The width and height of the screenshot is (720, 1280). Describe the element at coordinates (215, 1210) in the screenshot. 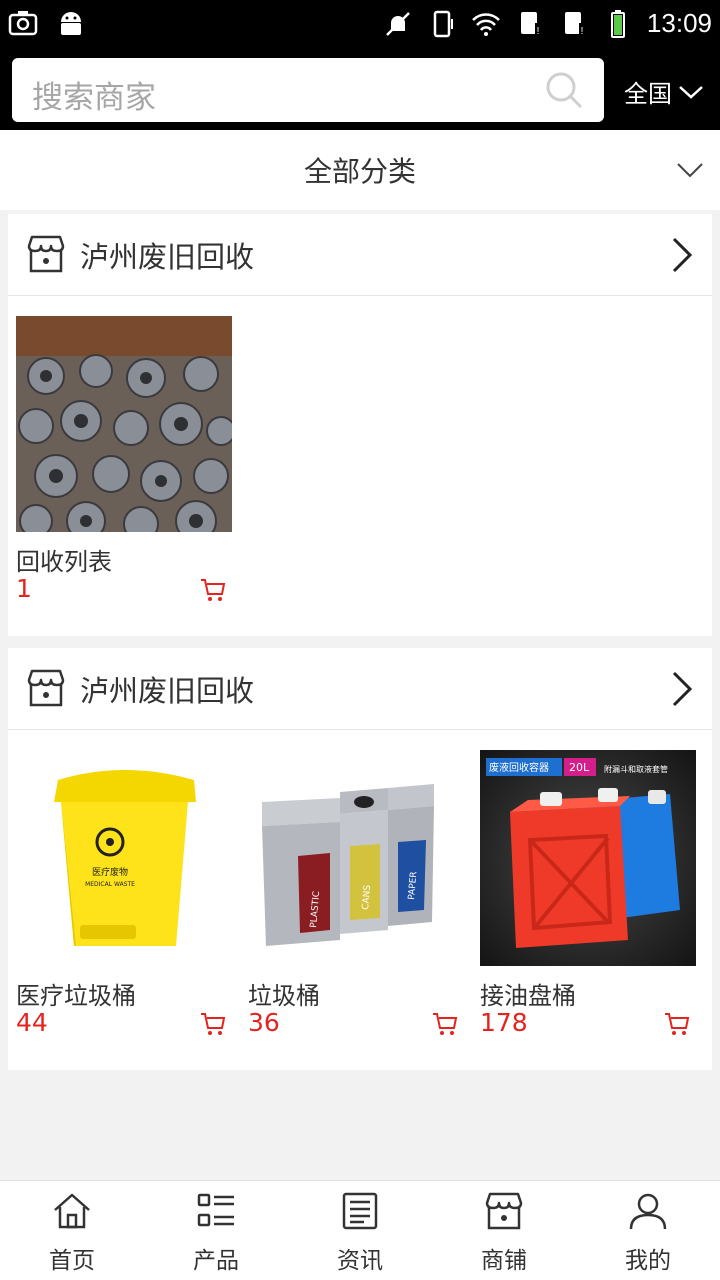

I see `product-list-icon` at that location.